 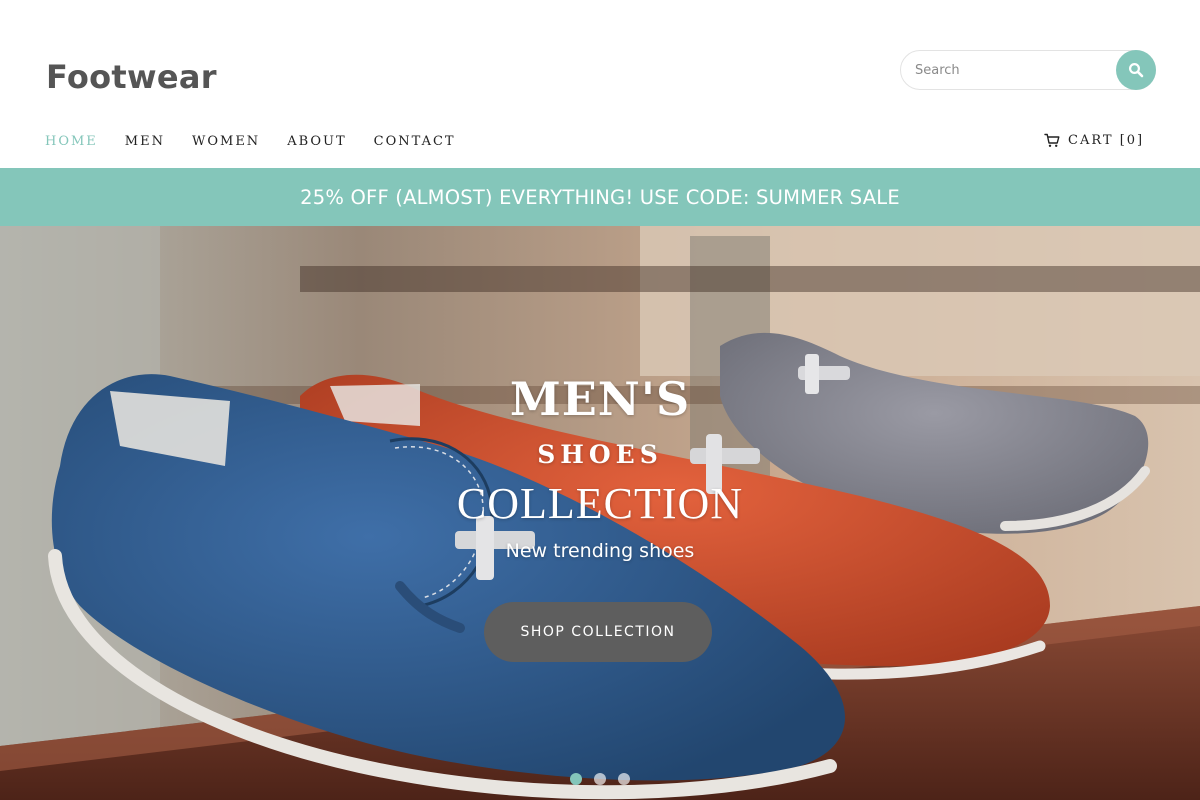 What do you see at coordinates (598, 632) in the screenshot?
I see `shop-collection-button: SHOP COLLECTION` at bounding box center [598, 632].